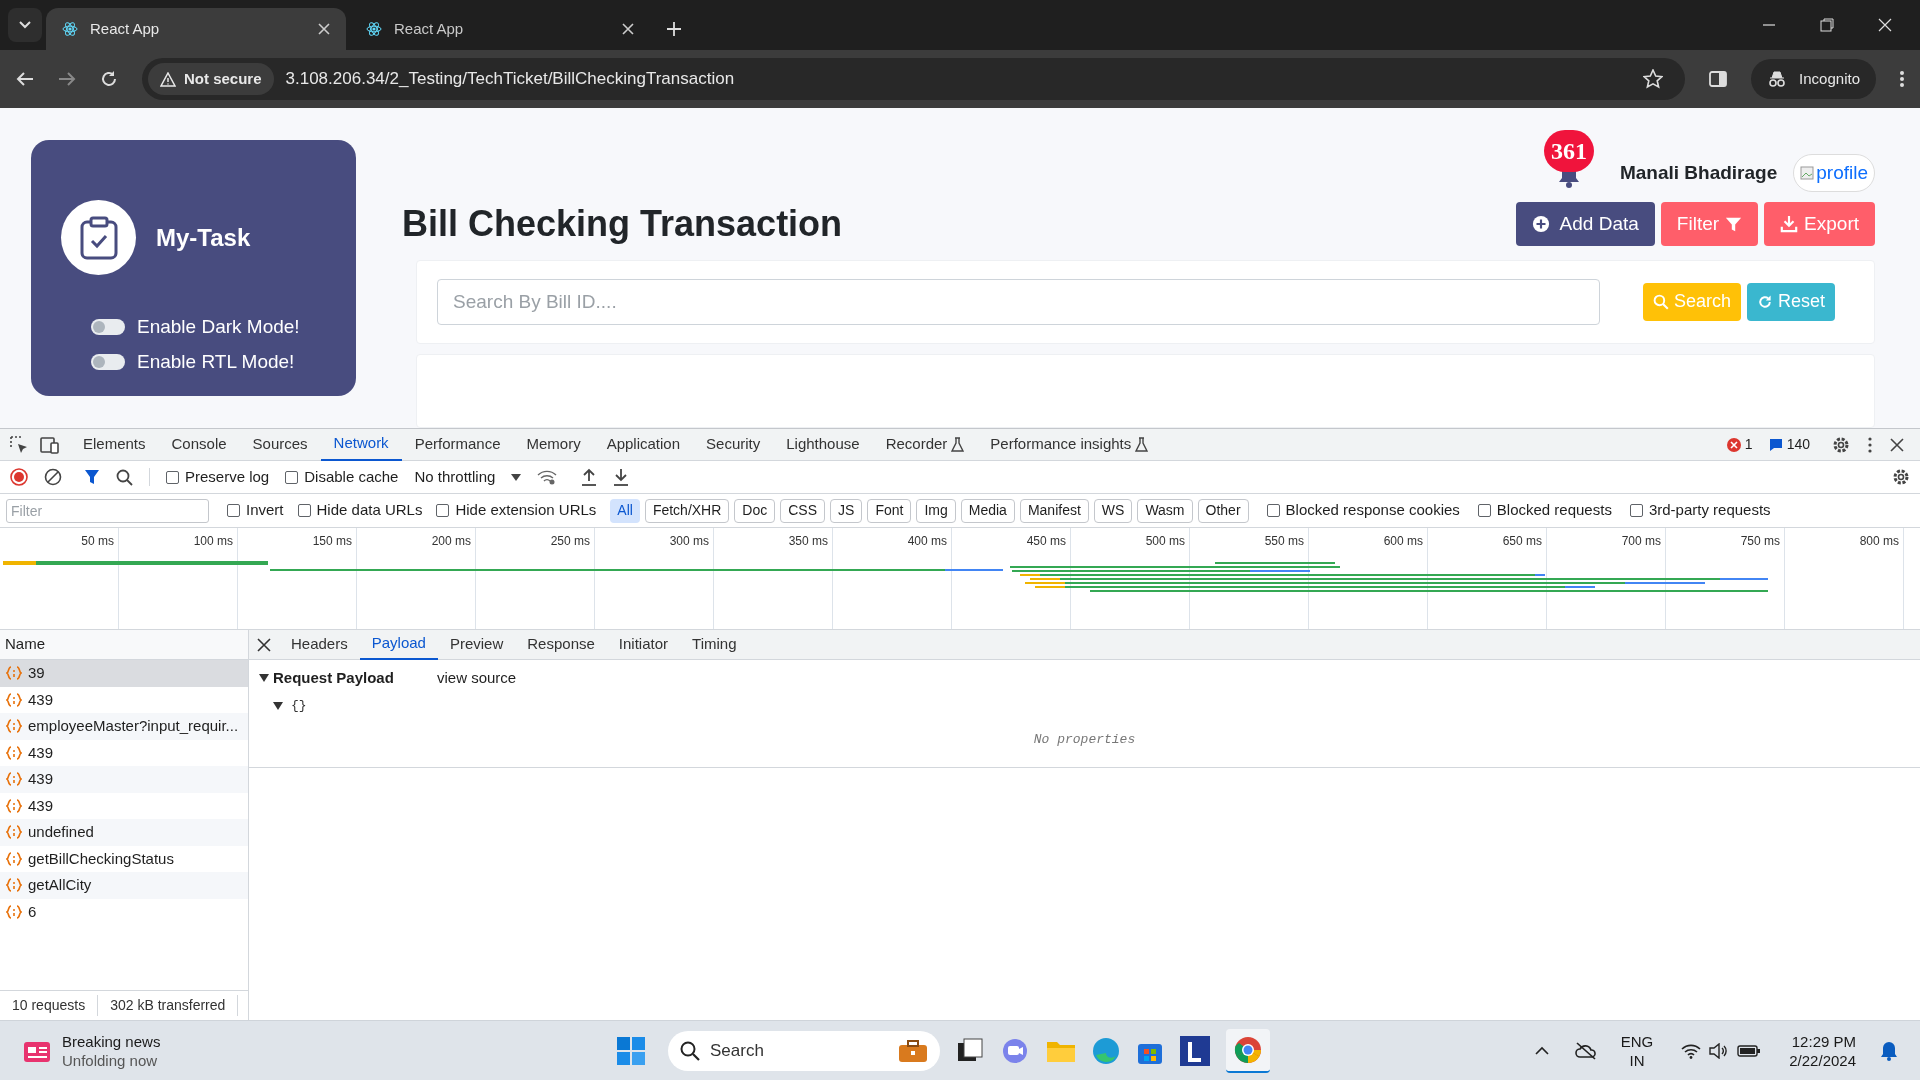 This screenshot has width=1920, height=1080. I want to click on detail-tab: Timing, so click(714, 644).